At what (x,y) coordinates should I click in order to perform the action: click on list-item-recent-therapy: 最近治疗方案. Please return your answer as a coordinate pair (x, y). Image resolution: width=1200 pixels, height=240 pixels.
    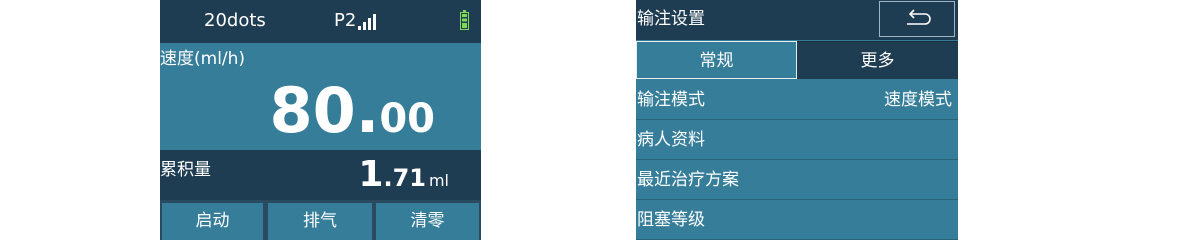
    Looking at the image, I should click on (797, 180).